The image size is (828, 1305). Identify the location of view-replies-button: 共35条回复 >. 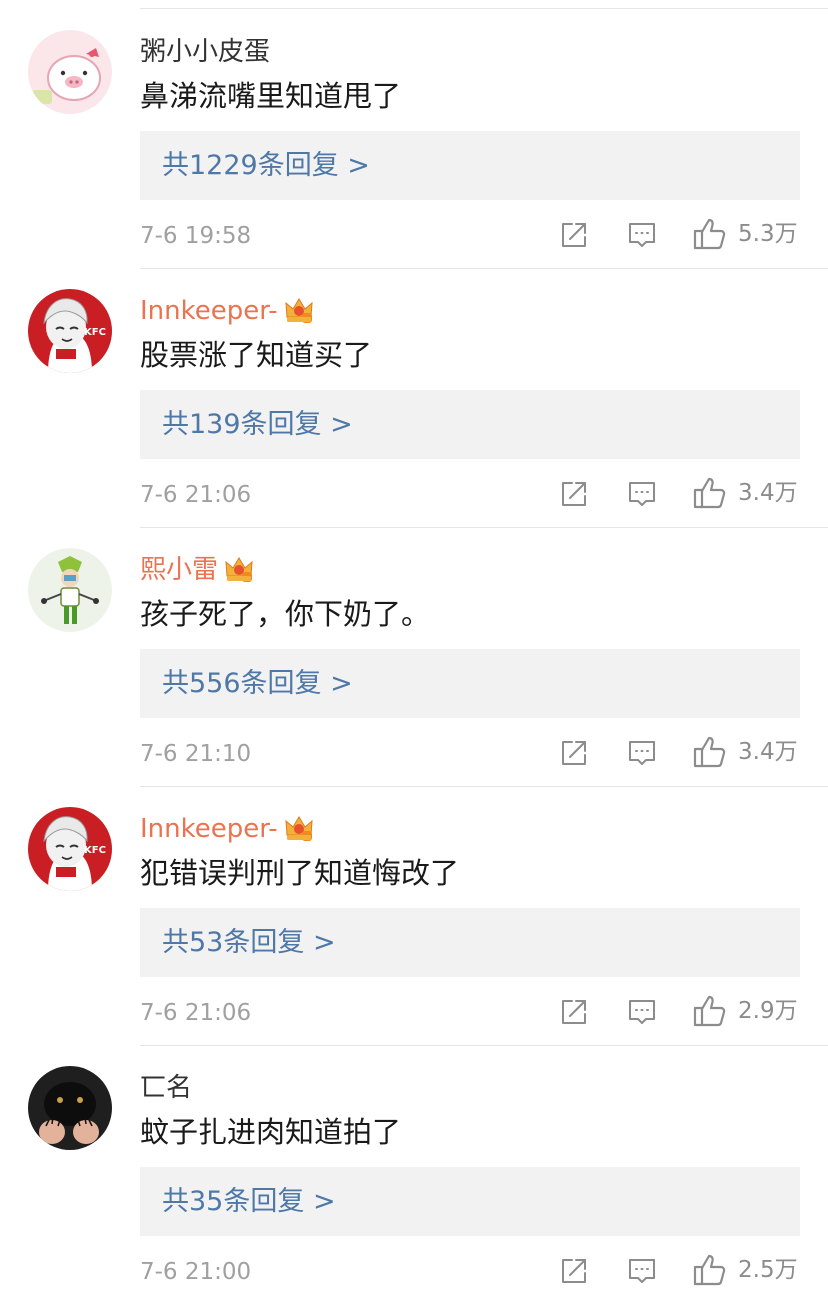
(470, 1201).